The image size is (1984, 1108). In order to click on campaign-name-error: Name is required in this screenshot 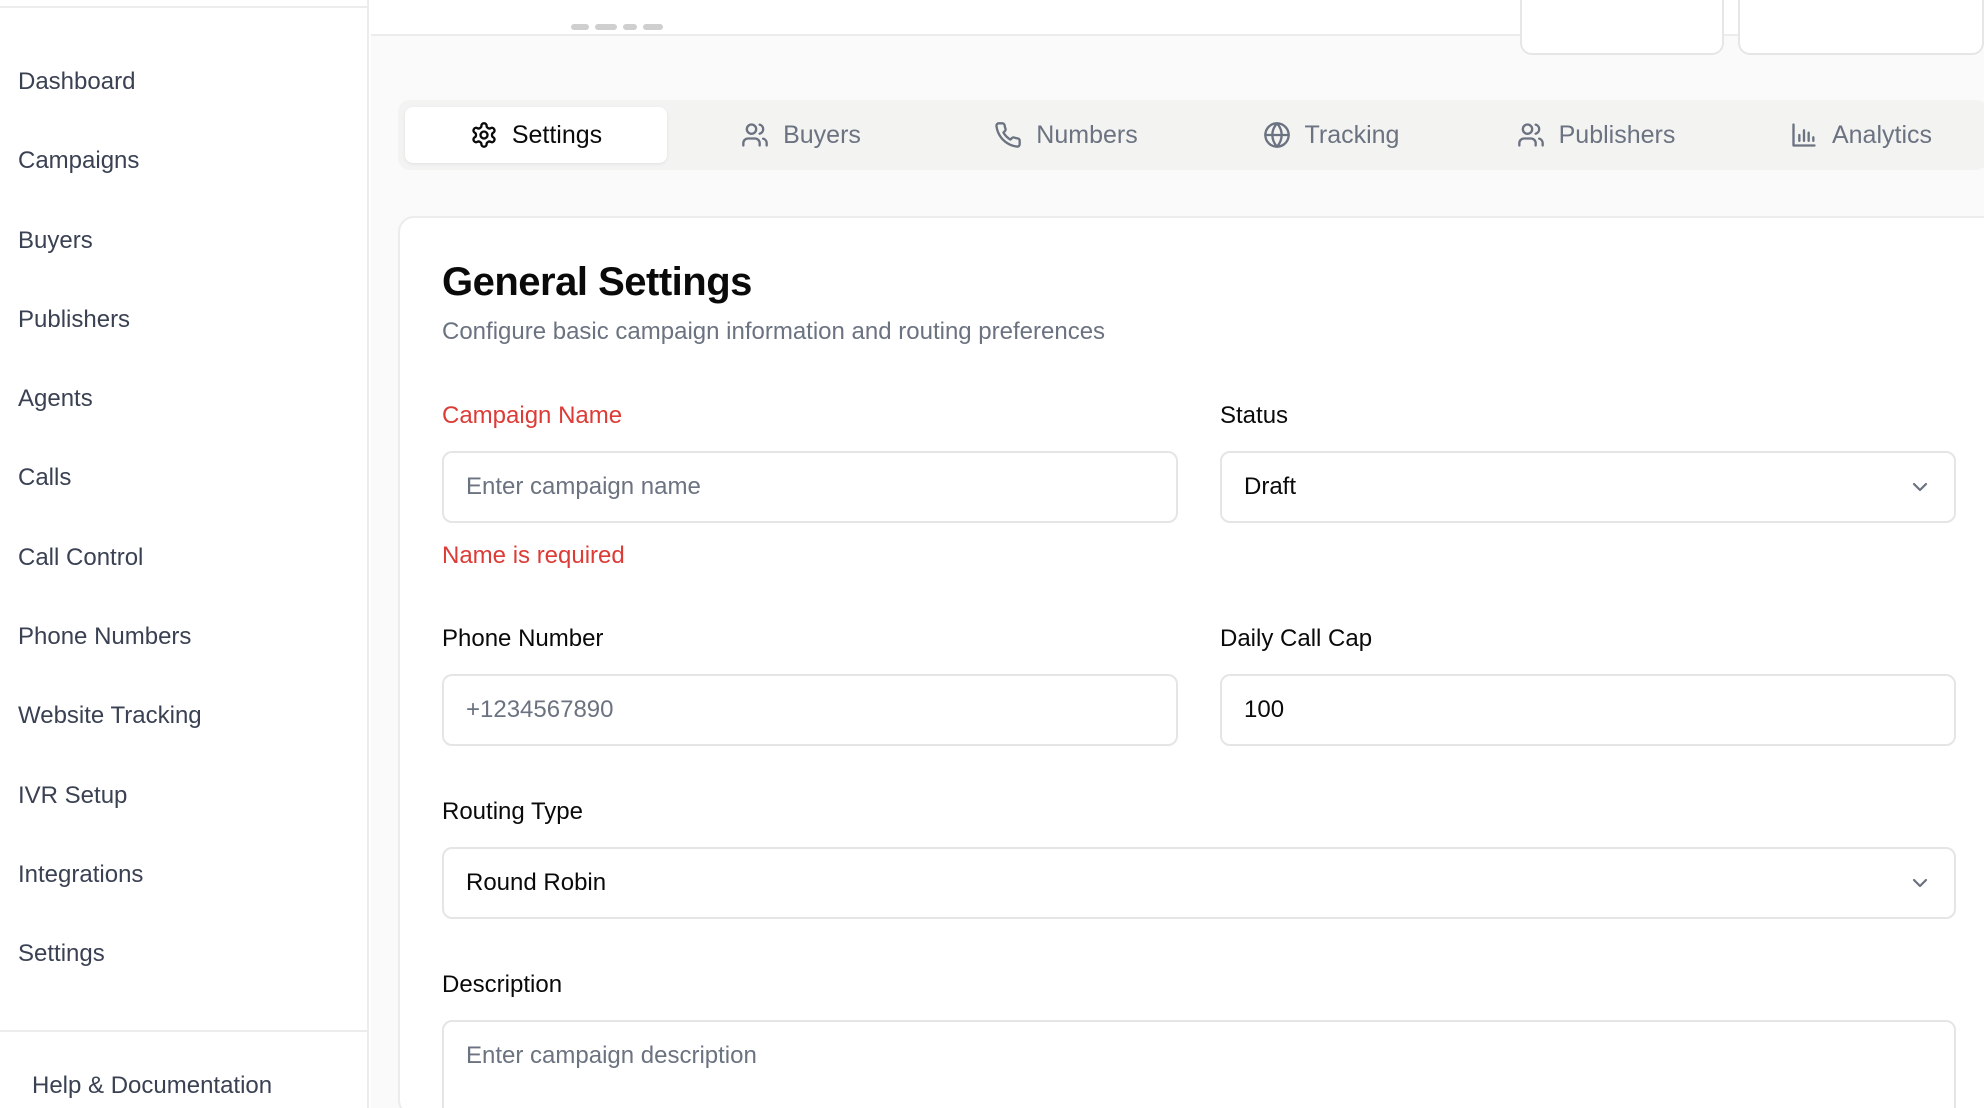, I will do `click(533, 555)`.